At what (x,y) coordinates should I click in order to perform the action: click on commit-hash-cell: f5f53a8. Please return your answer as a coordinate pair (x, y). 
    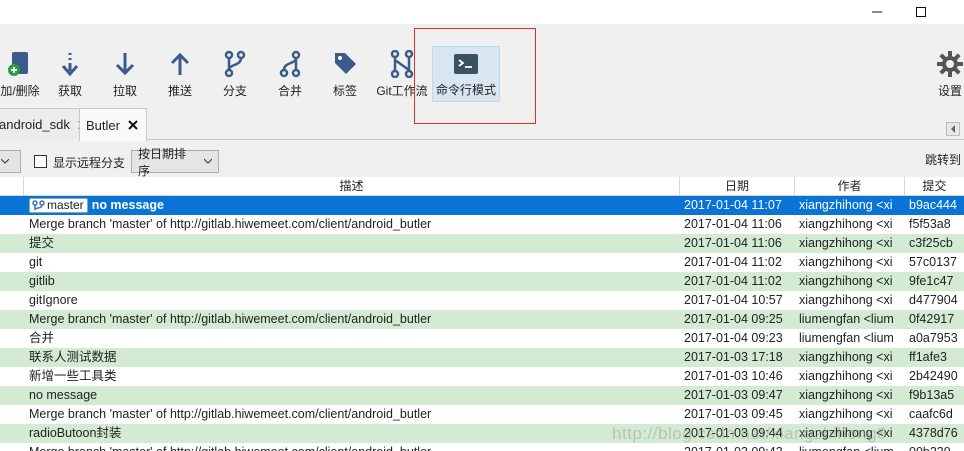
    Looking at the image, I should click on (930, 224).